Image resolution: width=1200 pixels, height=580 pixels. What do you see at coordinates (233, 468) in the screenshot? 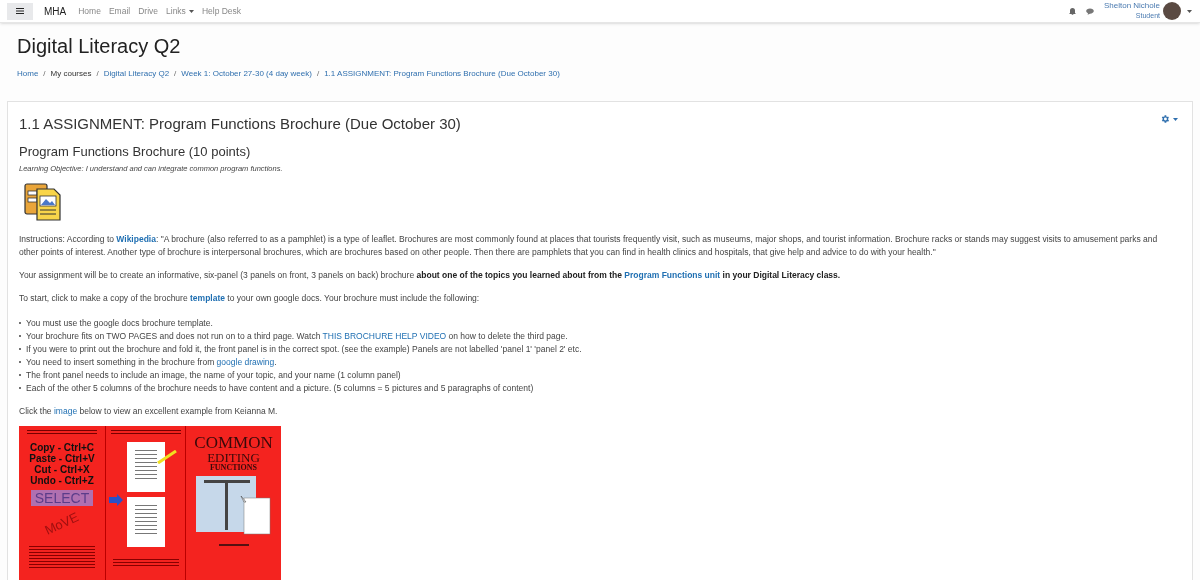
I see `brochure-title: FUNCTIONS` at bounding box center [233, 468].